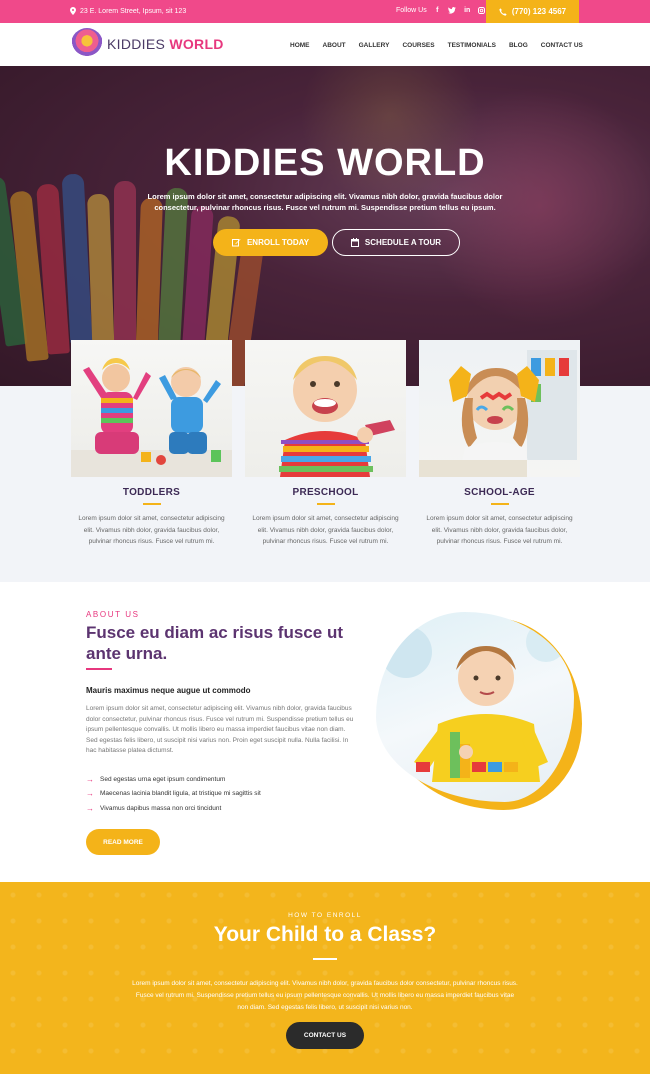 This screenshot has height=1074, width=650. I want to click on logo-text-world: WORLD, so click(196, 44).